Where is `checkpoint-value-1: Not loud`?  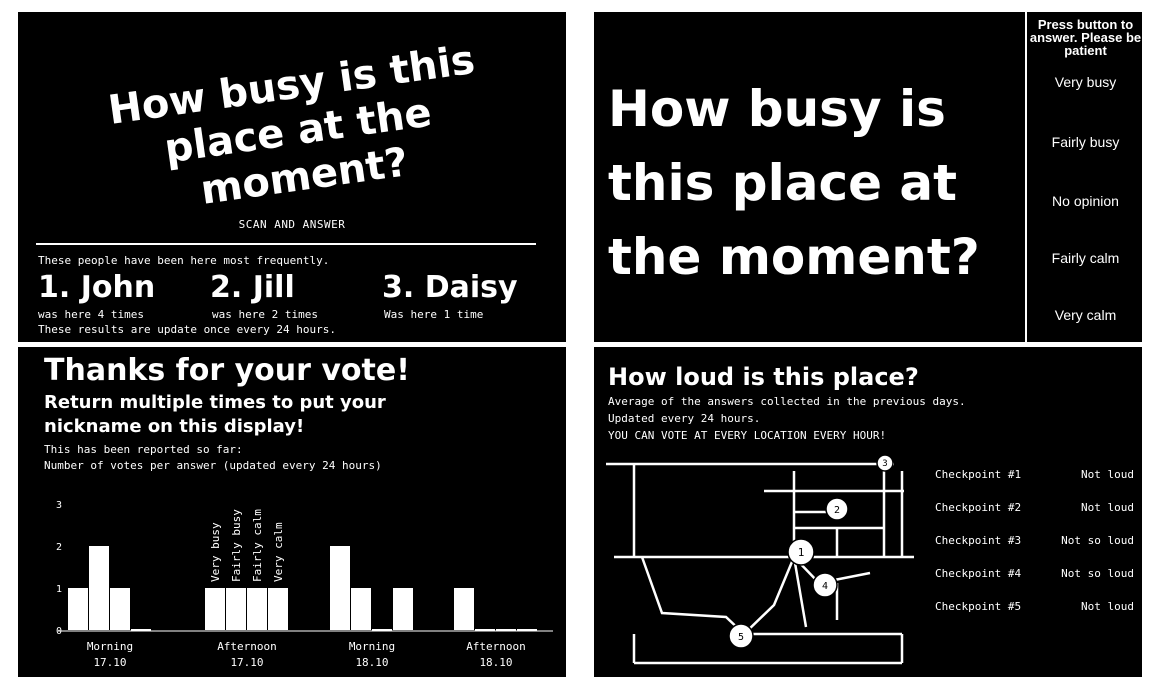
checkpoint-value-1: Not loud is located at coordinates (1107, 474).